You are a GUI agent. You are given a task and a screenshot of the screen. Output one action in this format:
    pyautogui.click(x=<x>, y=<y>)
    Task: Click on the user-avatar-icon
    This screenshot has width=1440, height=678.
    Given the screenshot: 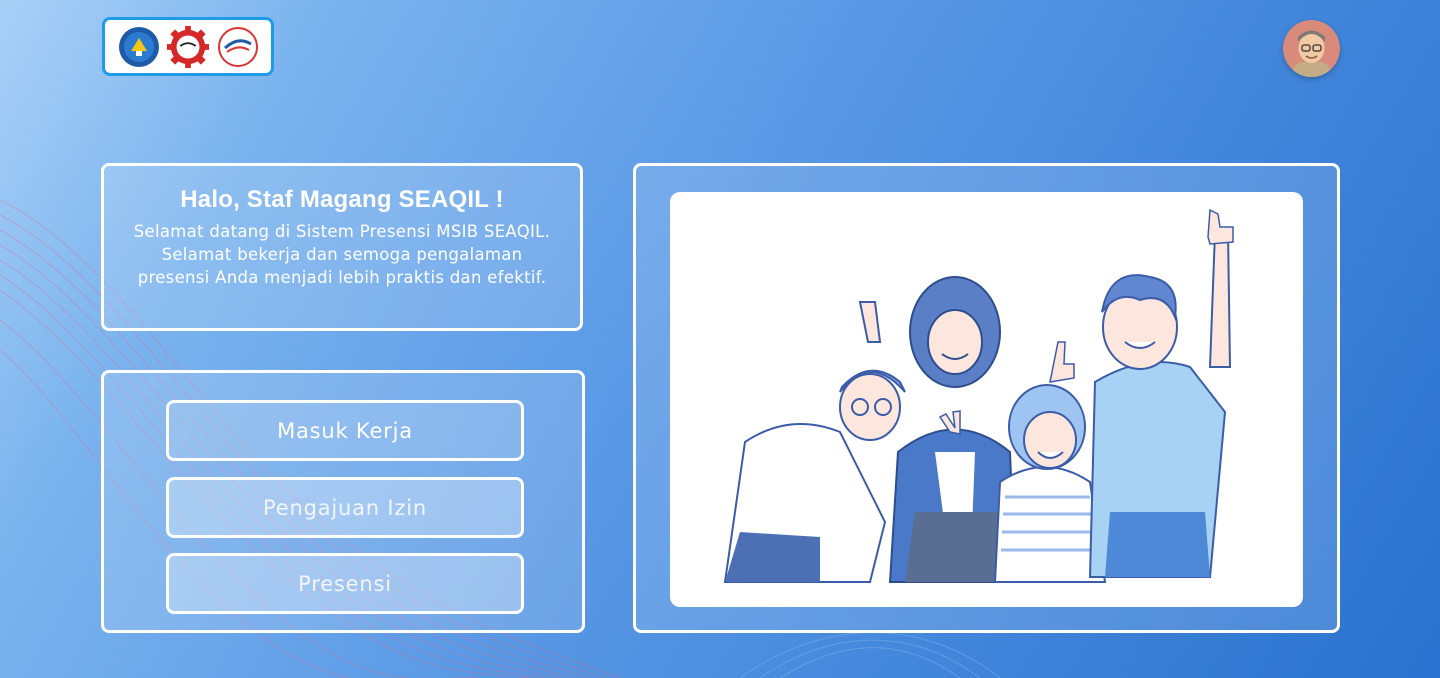 What is the action you would take?
    pyautogui.click(x=1311, y=48)
    